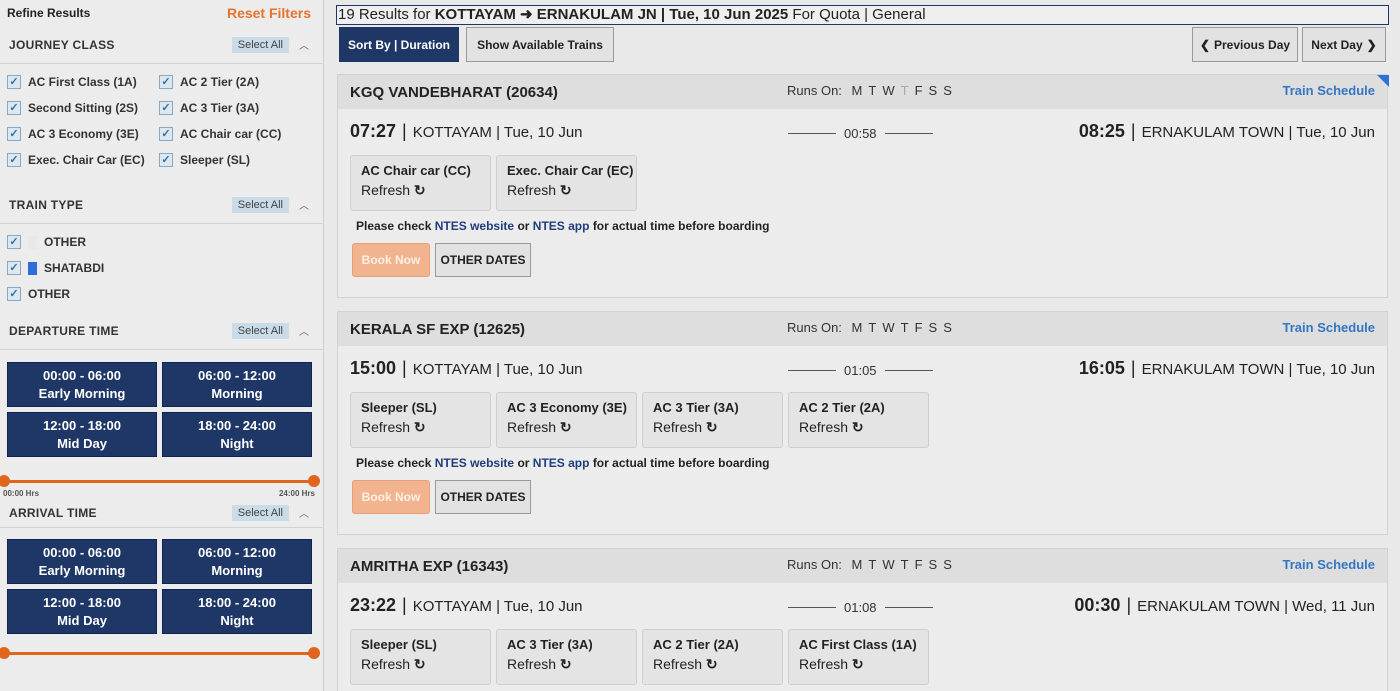  I want to click on card-actions: Book Now OTHER DATES, so click(862, 492).